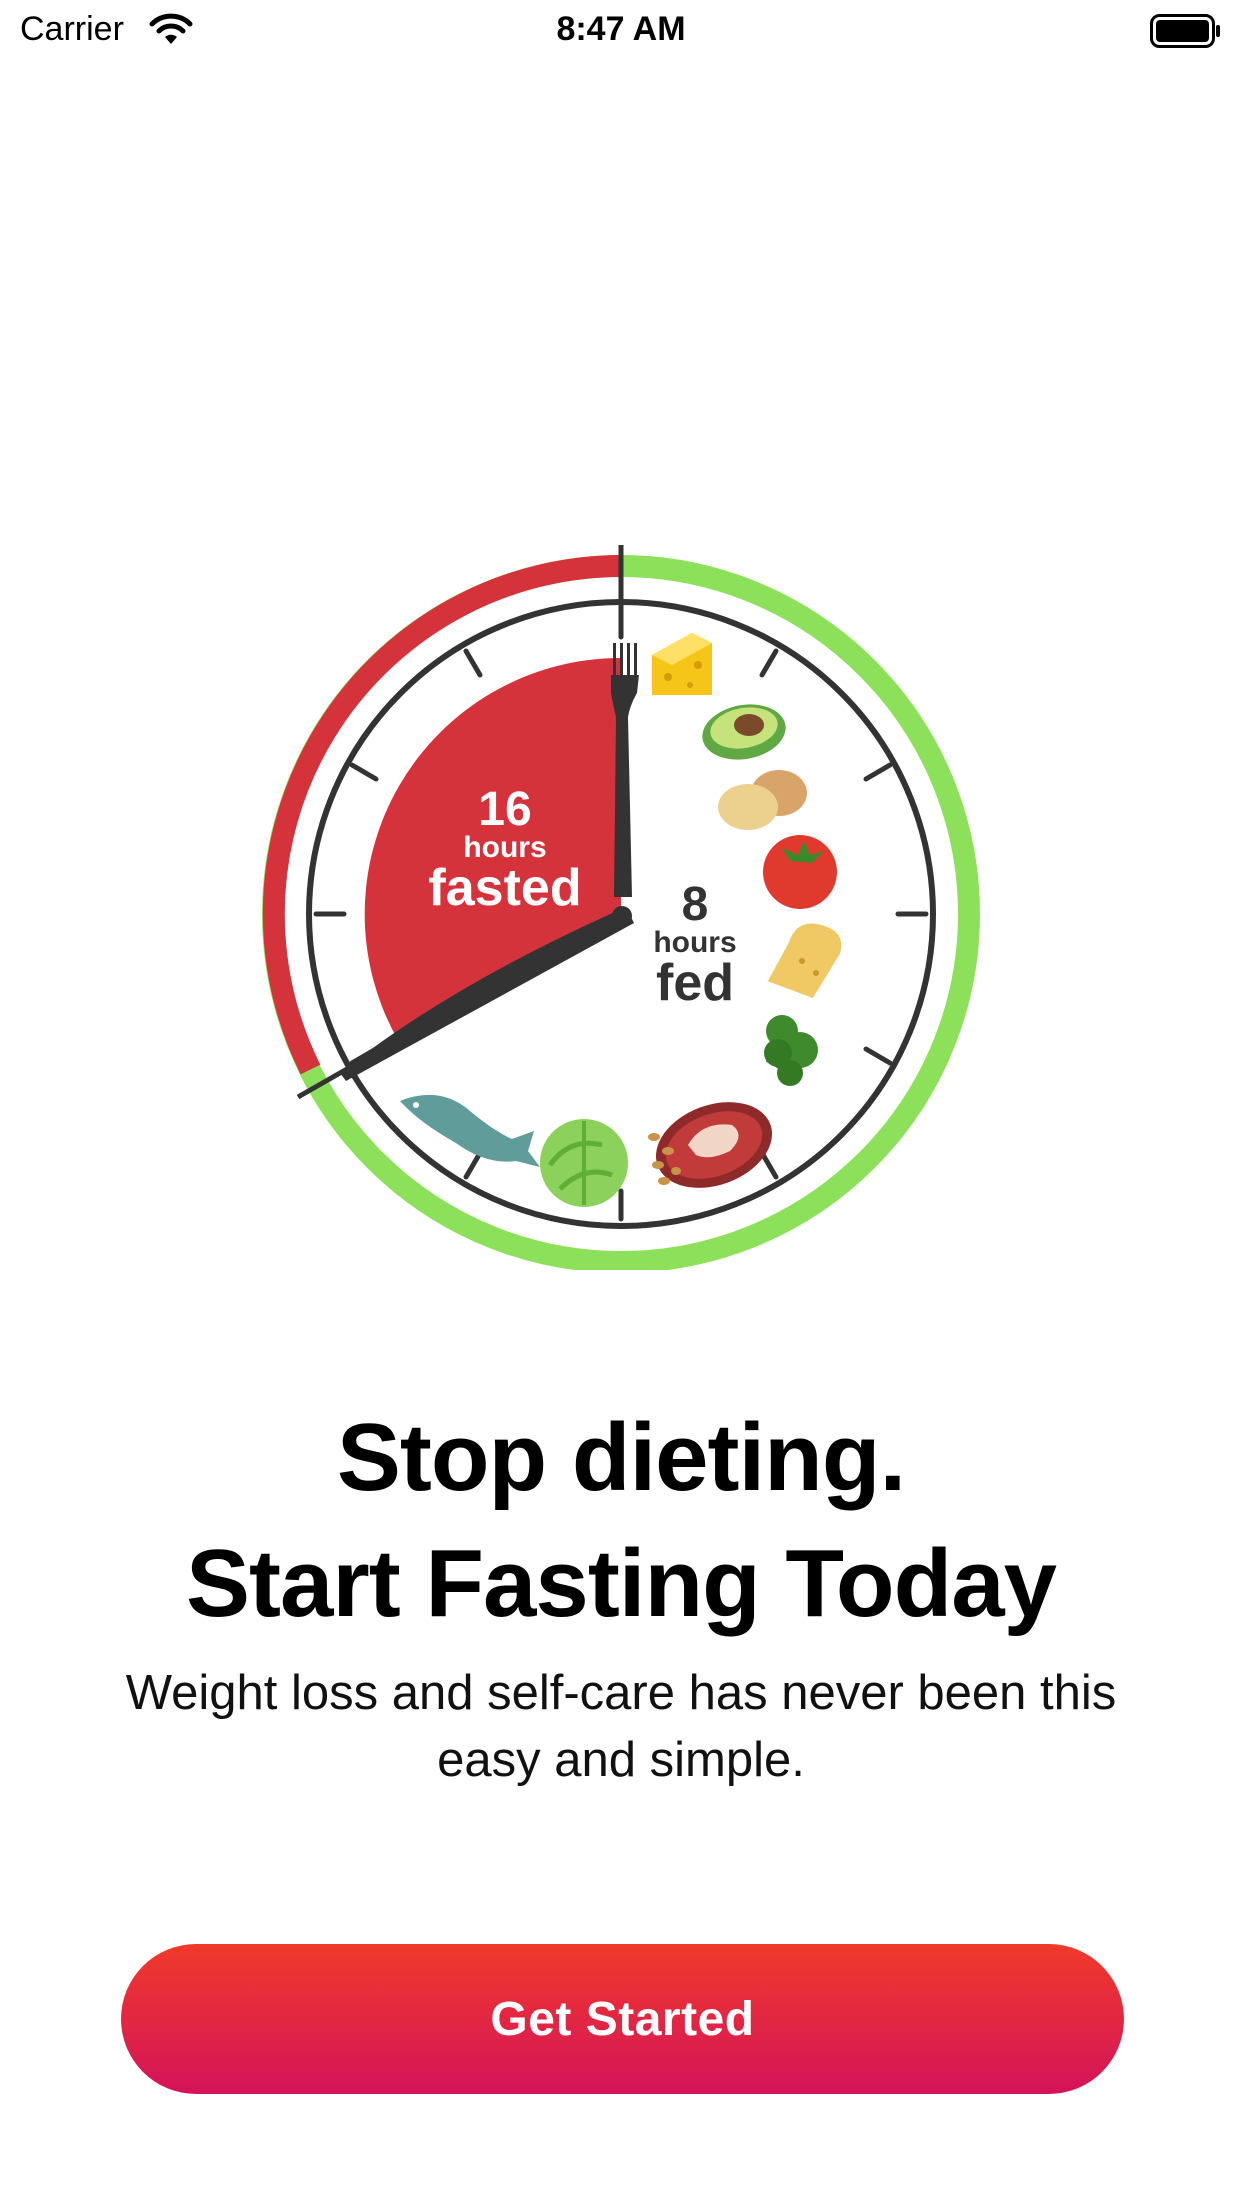 This screenshot has width=1242, height=2208. I want to click on status-bar: Carrier 8:47 AM, so click(621, 31).